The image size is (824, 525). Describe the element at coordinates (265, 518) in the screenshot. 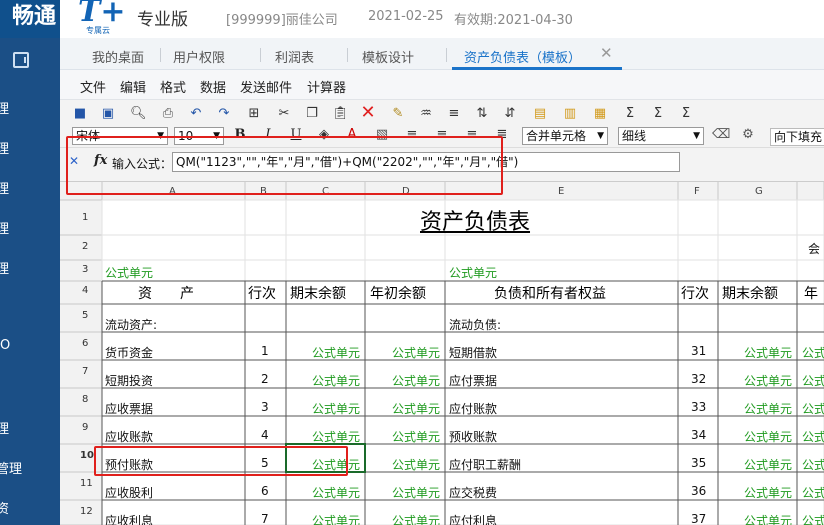

I see `cell-line-no: 7` at that location.